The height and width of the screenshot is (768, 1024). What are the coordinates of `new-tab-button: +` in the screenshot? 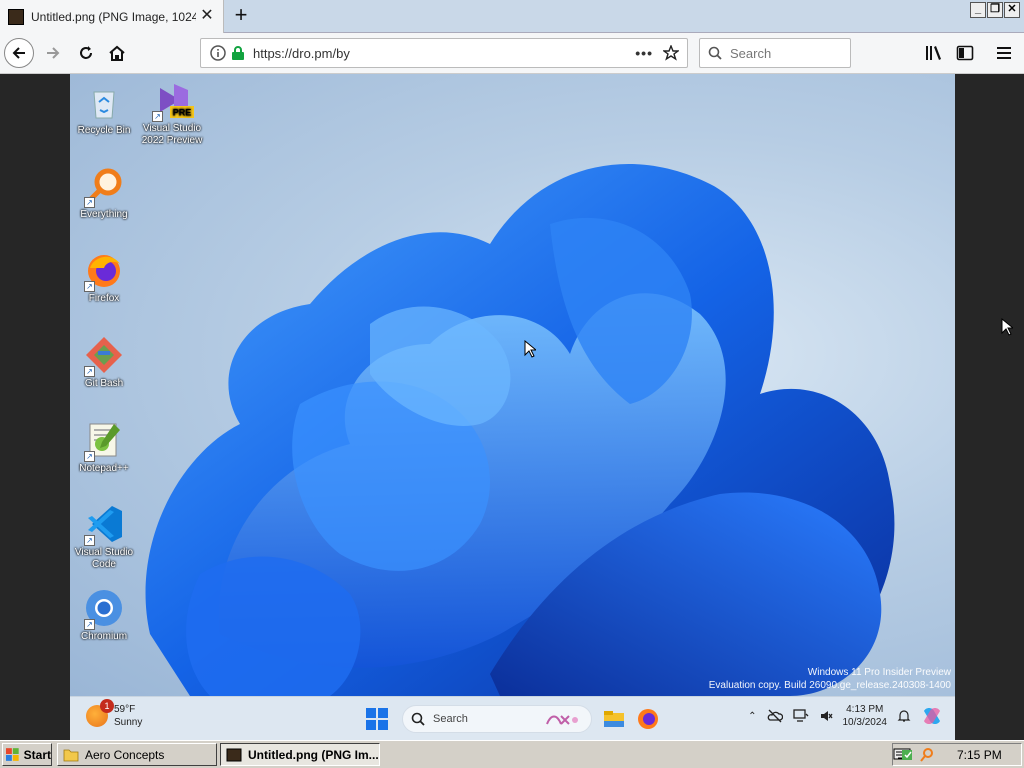 It's located at (241, 16).